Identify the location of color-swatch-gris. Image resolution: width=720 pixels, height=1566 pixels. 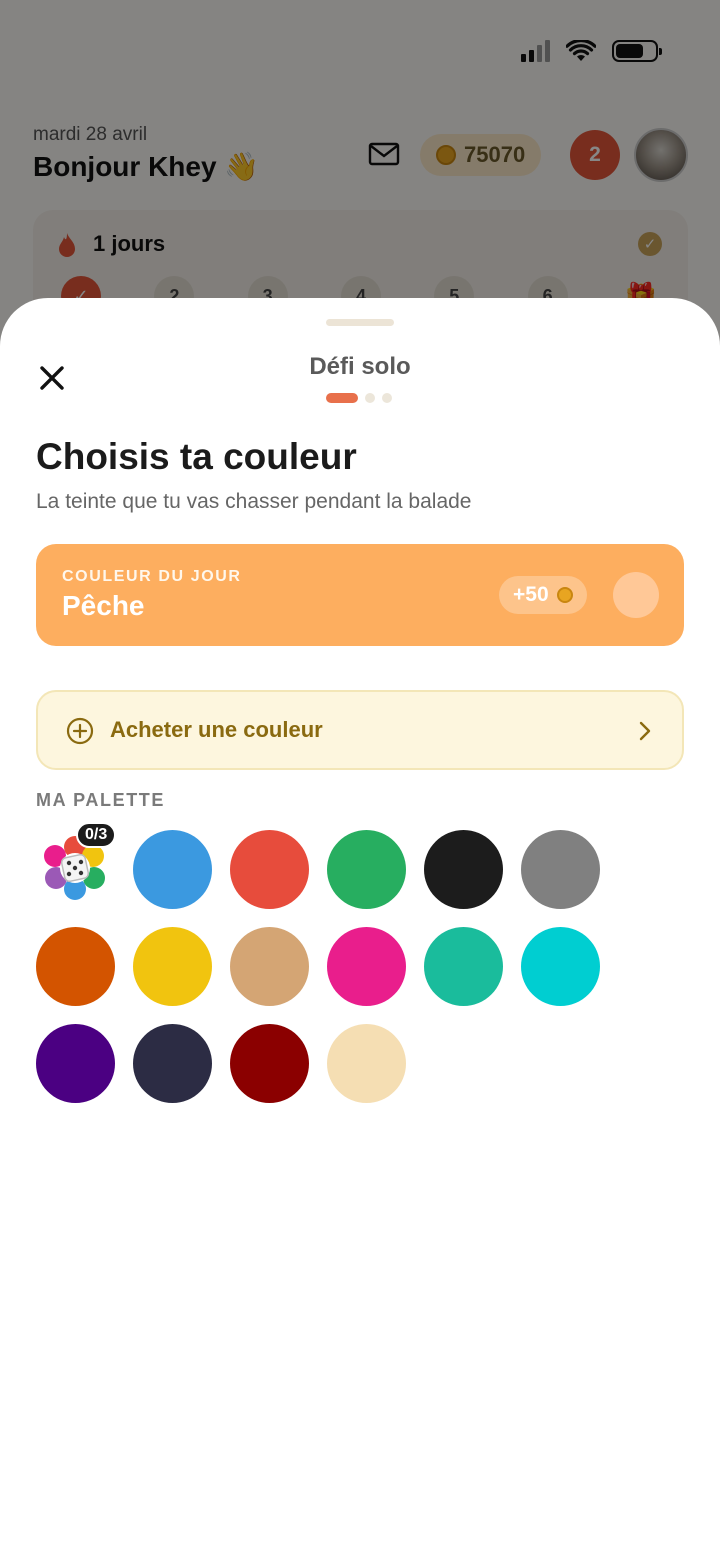
(560, 869).